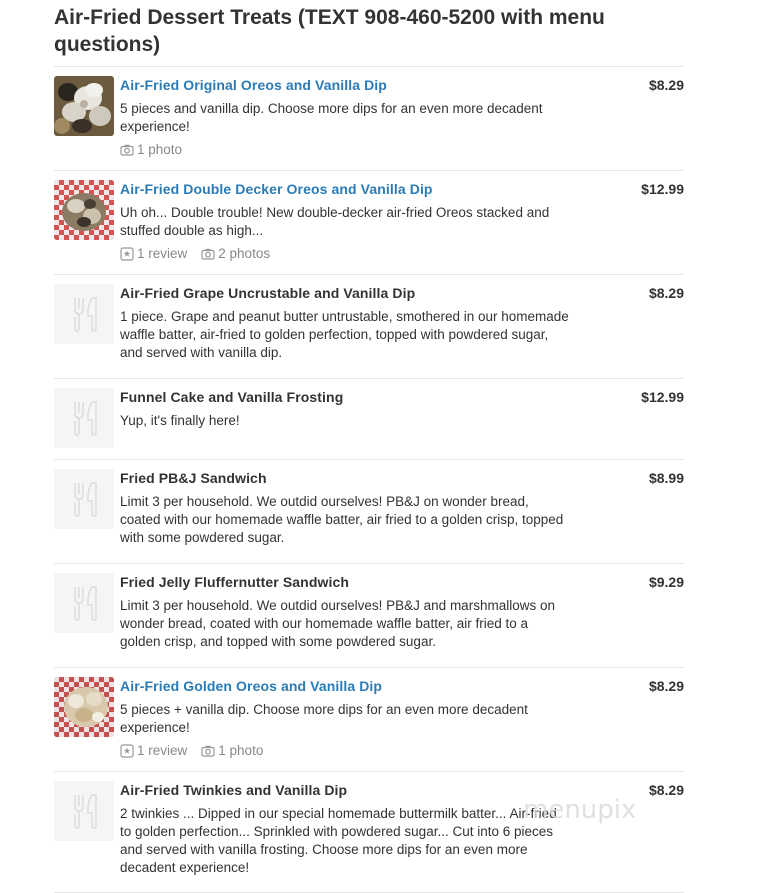 The height and width of the screenshot is (893, 759). I want to click on item-description: Yup, it's finally here!, so click(180, 420).